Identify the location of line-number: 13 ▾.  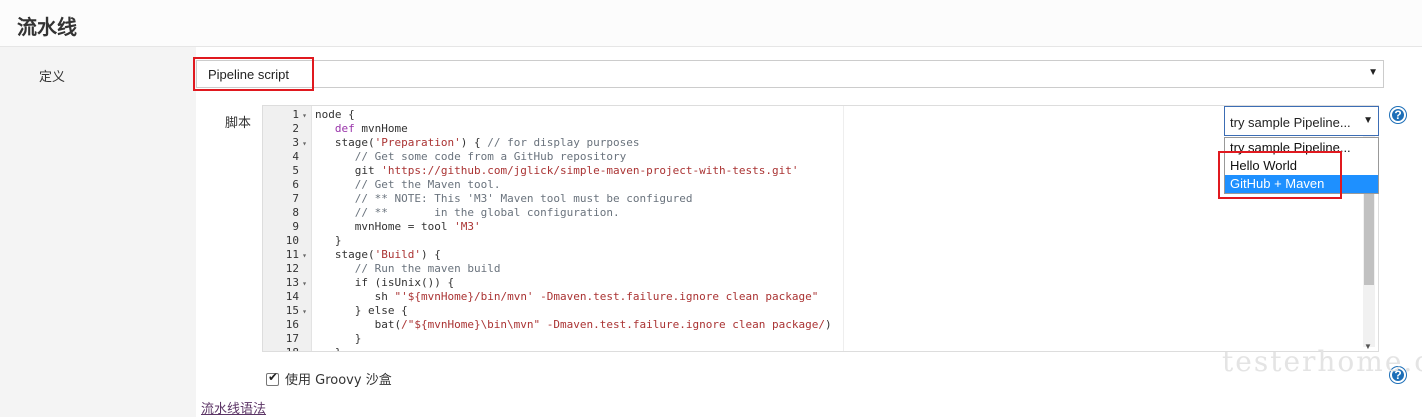
(296, 283).